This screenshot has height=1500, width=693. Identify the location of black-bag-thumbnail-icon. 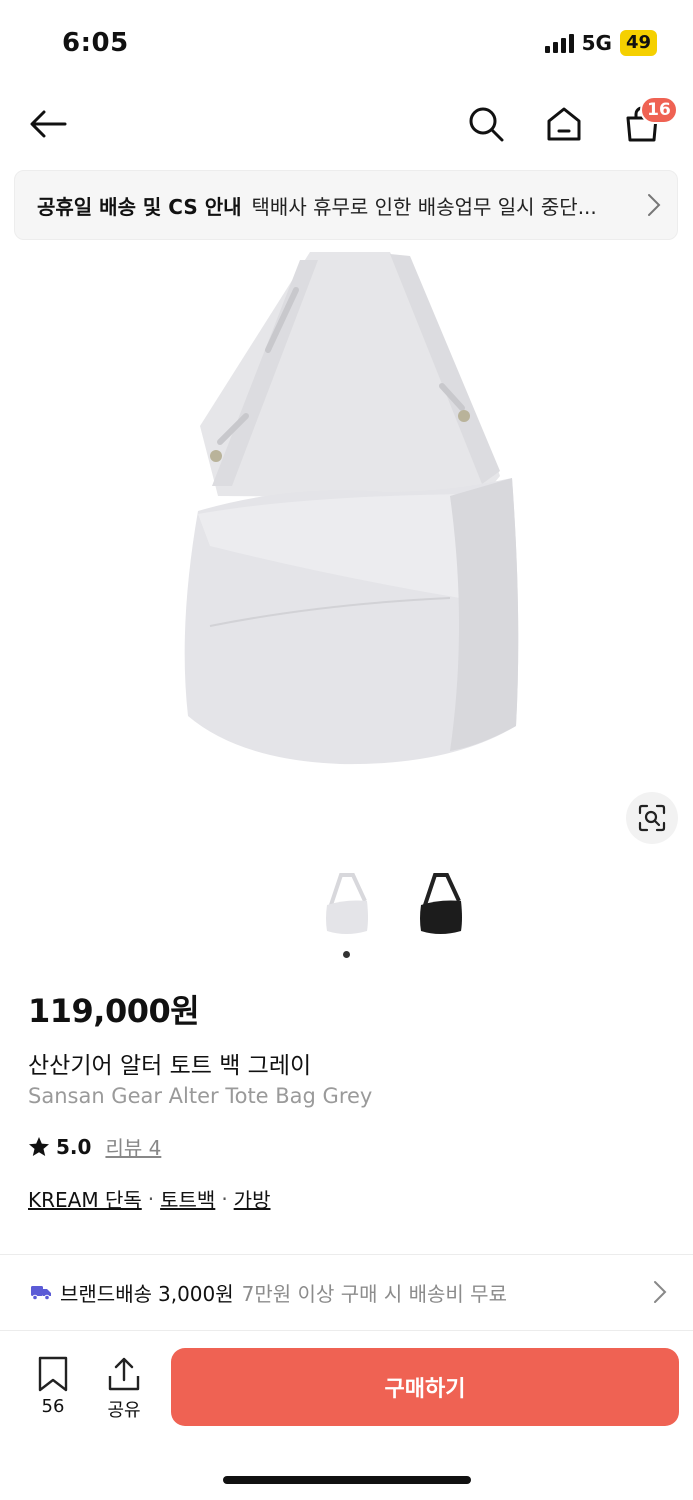
(441, 903).